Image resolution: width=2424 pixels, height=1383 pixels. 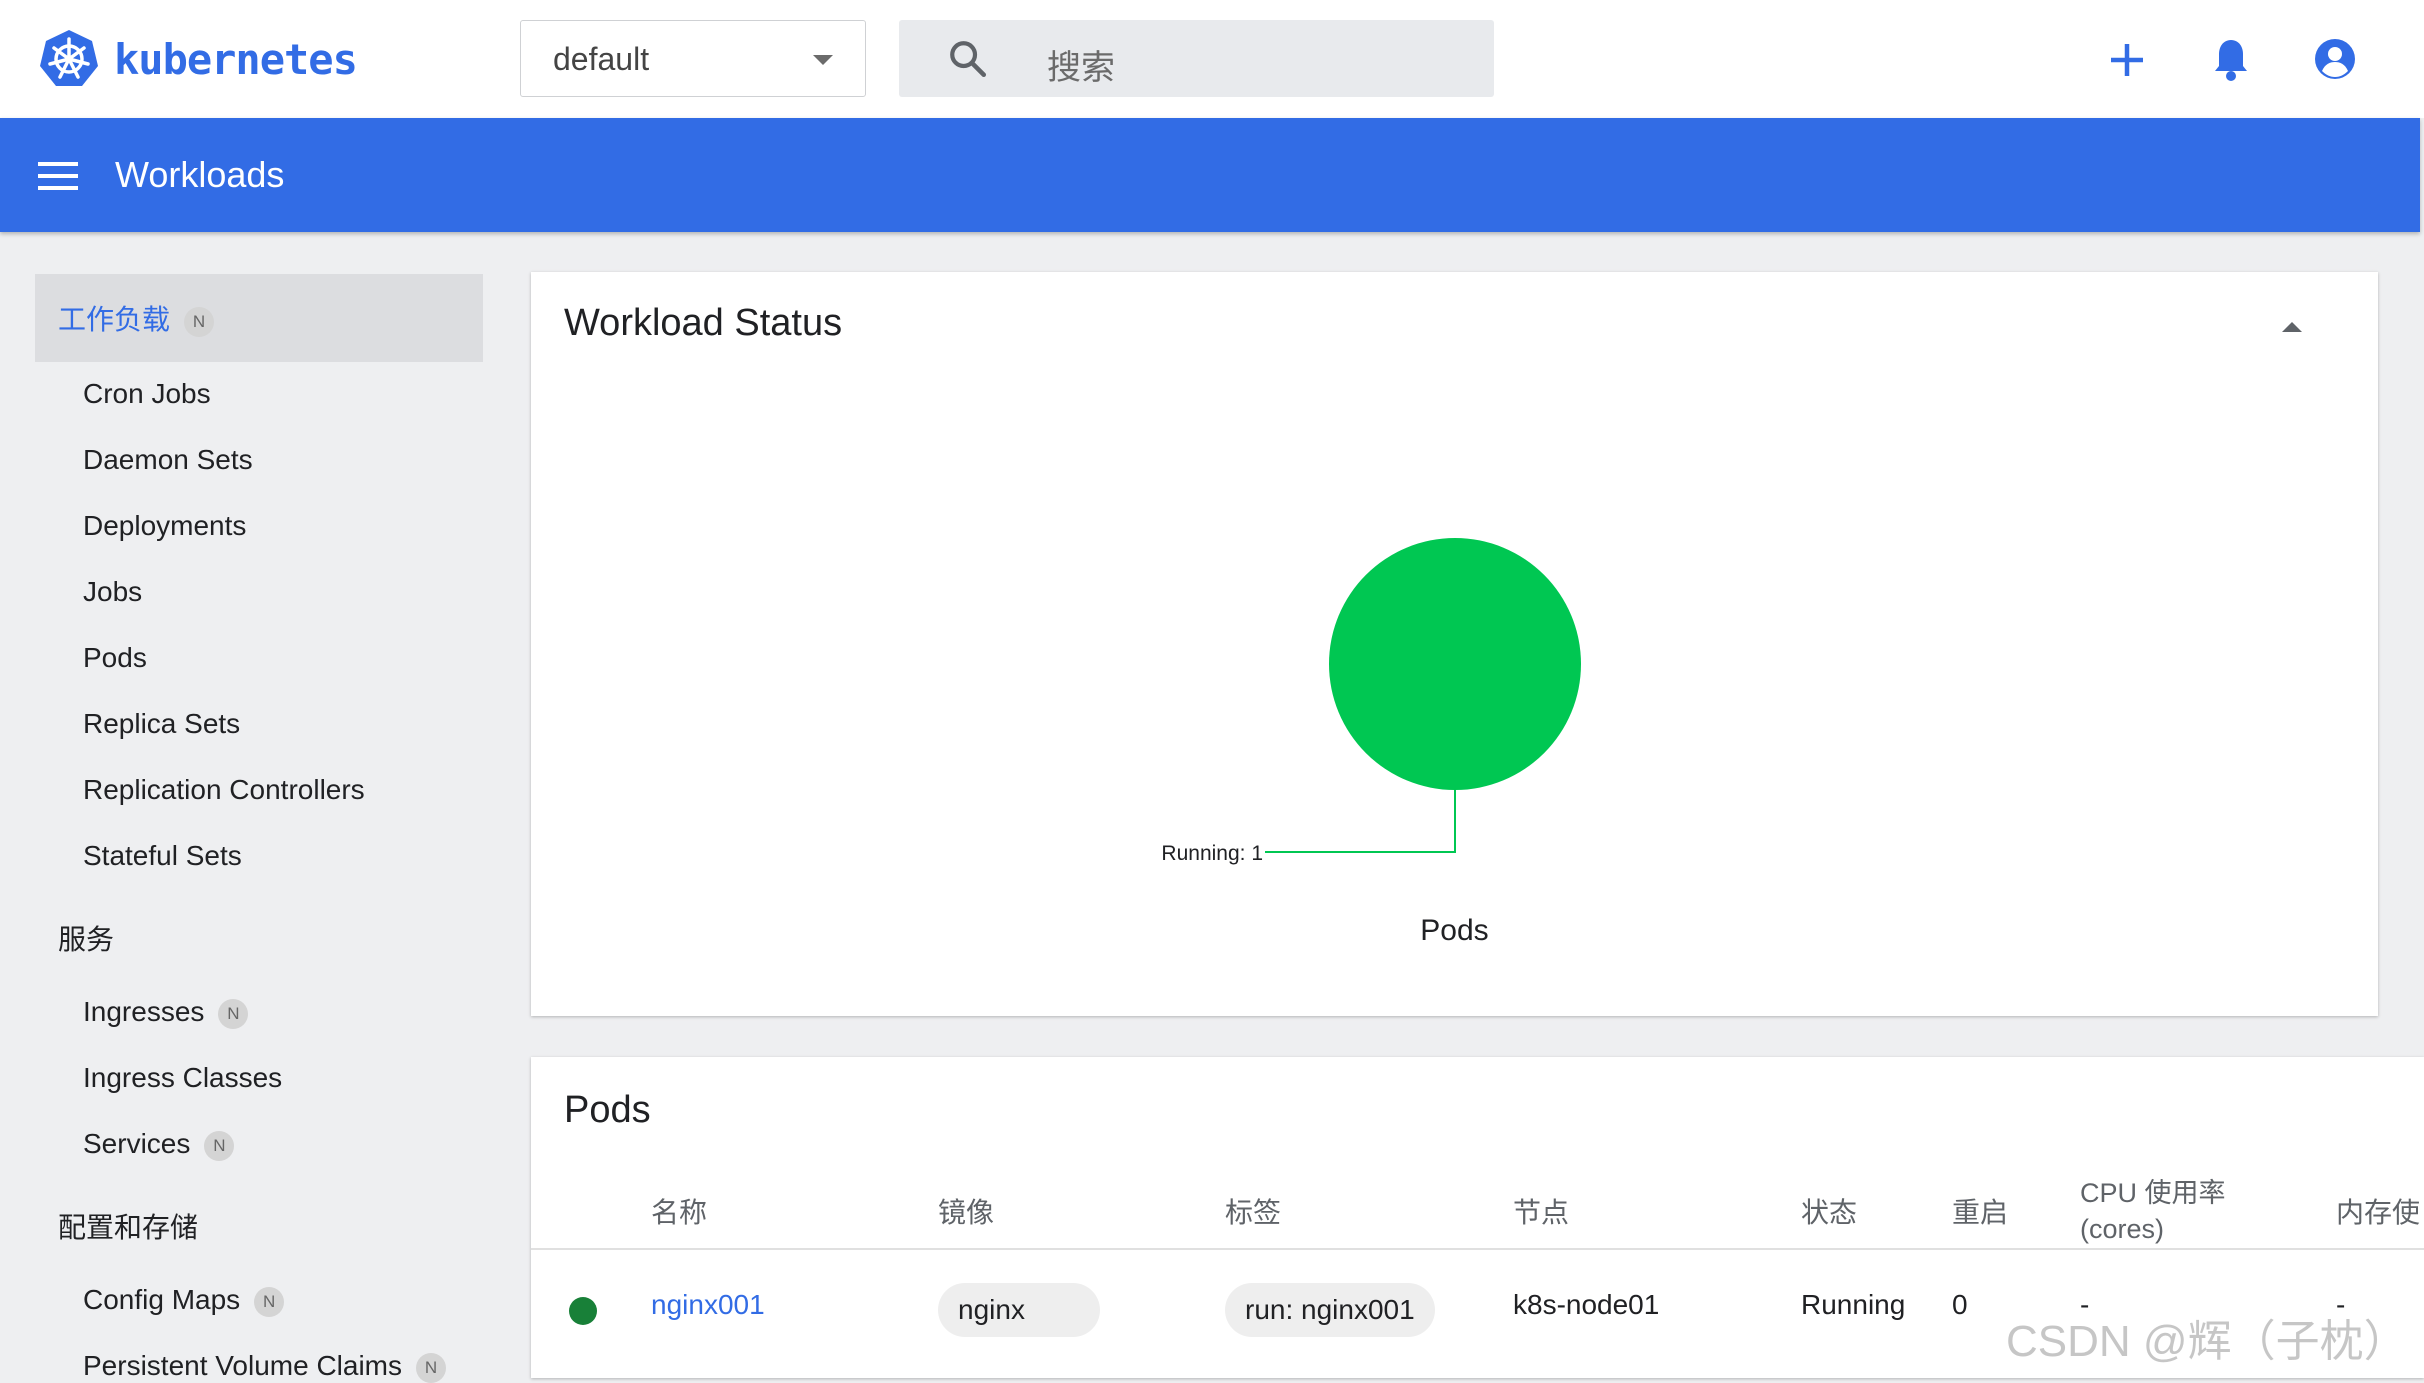 I want to click on sidebar-section-label: 配置和存储, so click(x=128, y=1227).